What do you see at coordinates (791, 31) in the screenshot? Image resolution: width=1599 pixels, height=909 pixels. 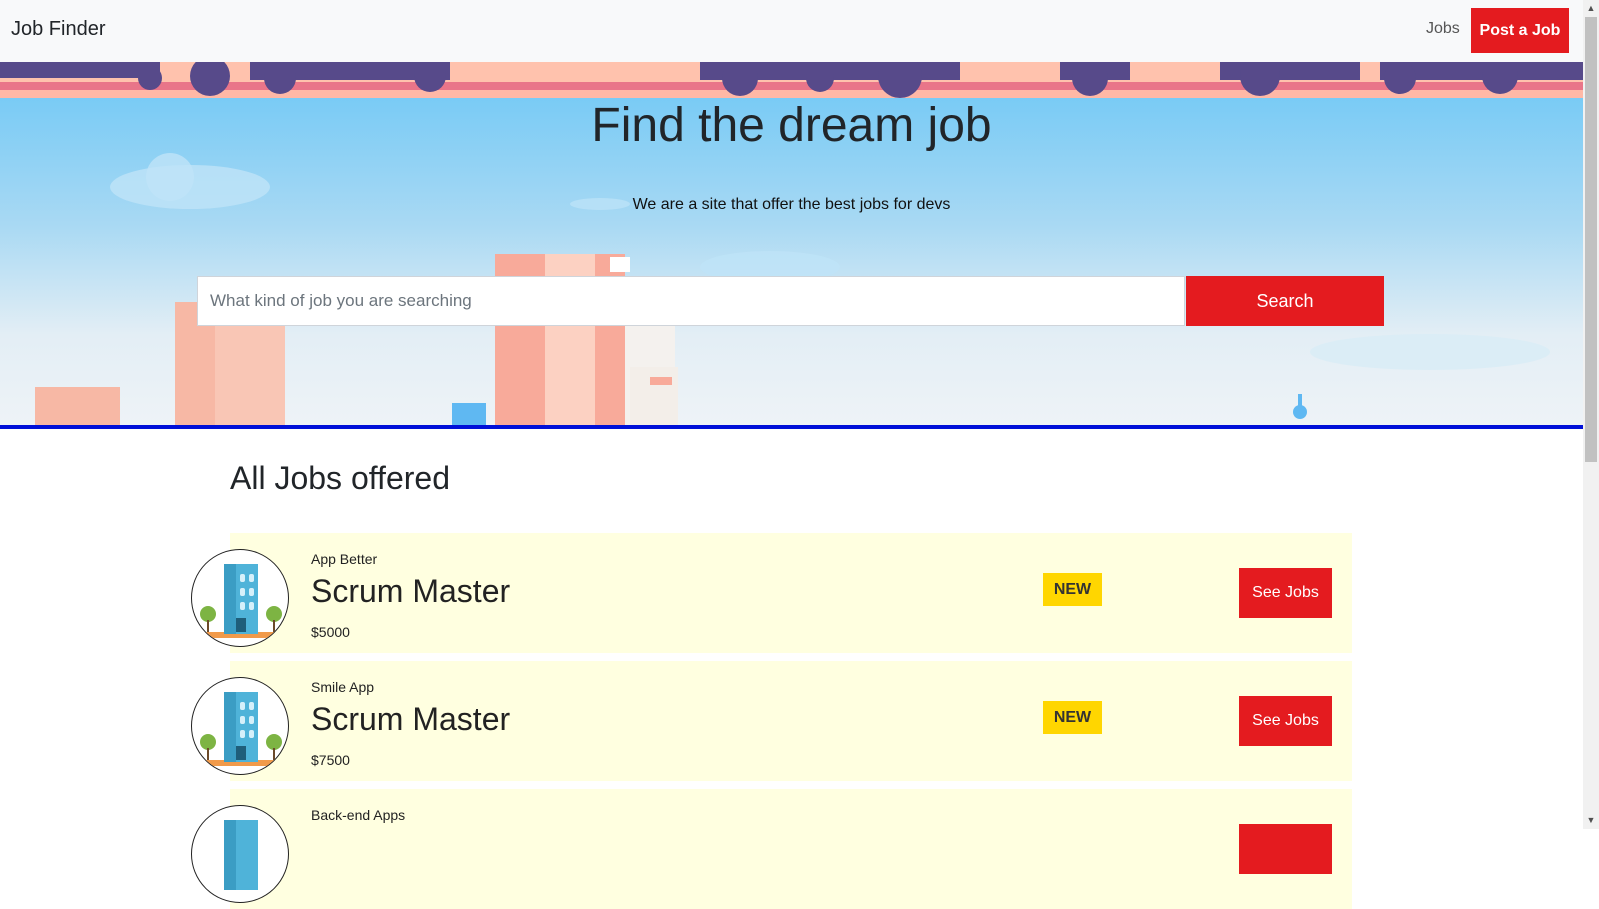 I see `navbar: Job Finder Jobs Post a Job` at bounding box center [791, 31].